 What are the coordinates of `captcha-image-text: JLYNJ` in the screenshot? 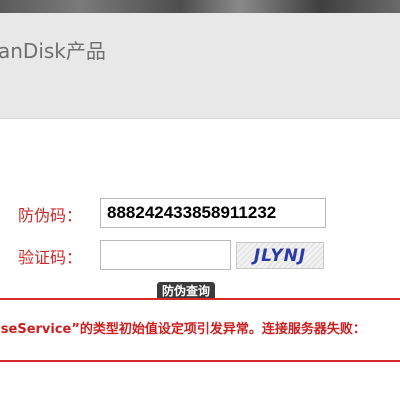 It's located at (280, 255).